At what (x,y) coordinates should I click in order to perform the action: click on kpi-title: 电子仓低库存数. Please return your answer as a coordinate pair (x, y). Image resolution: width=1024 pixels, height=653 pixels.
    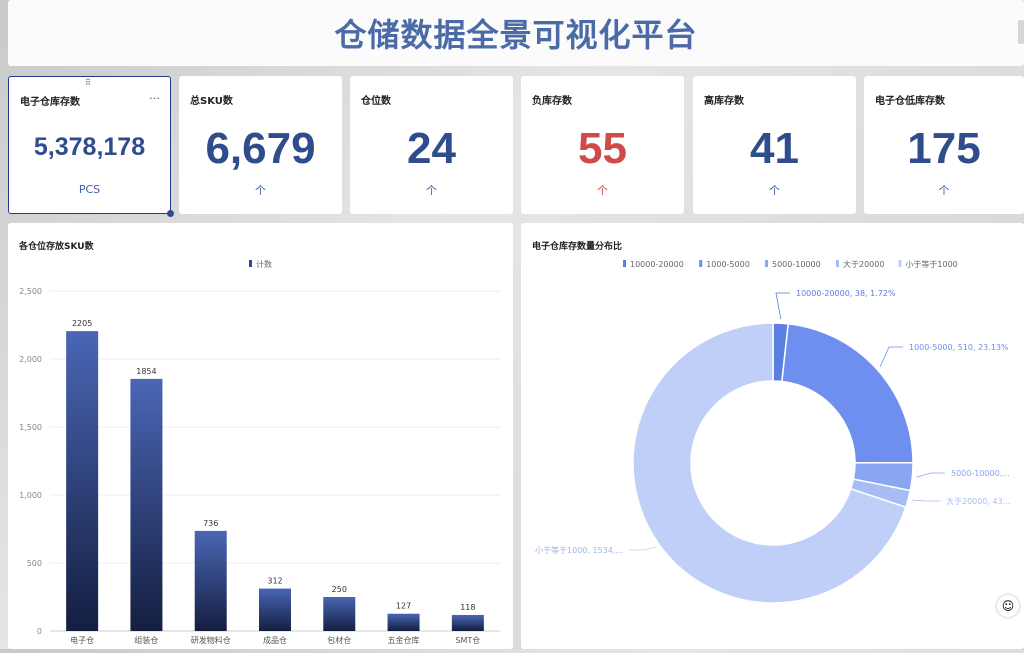
    Looking at the image, I should click on (910, 101).